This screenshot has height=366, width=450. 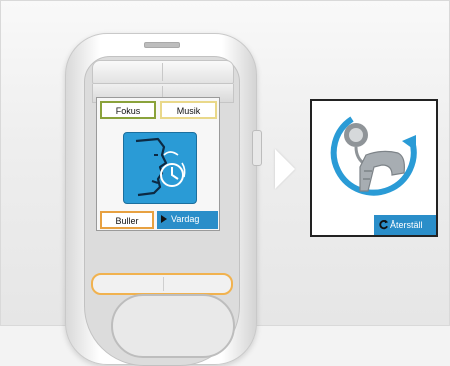 I want to click on reset-button: Återställ, so click(x=405, y=225).